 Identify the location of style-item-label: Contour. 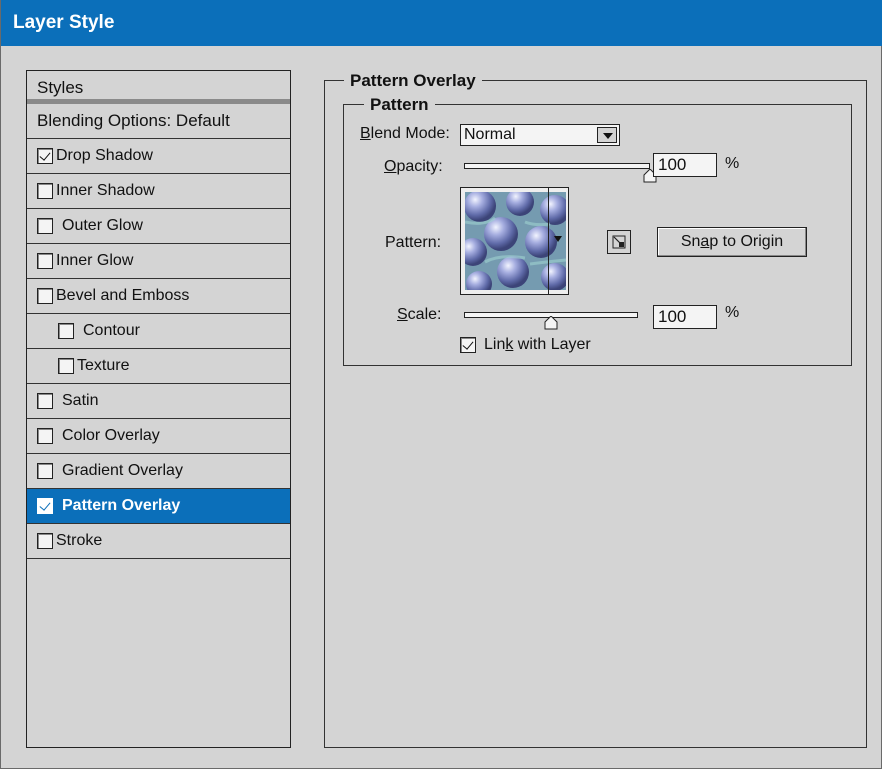
(111, 330).